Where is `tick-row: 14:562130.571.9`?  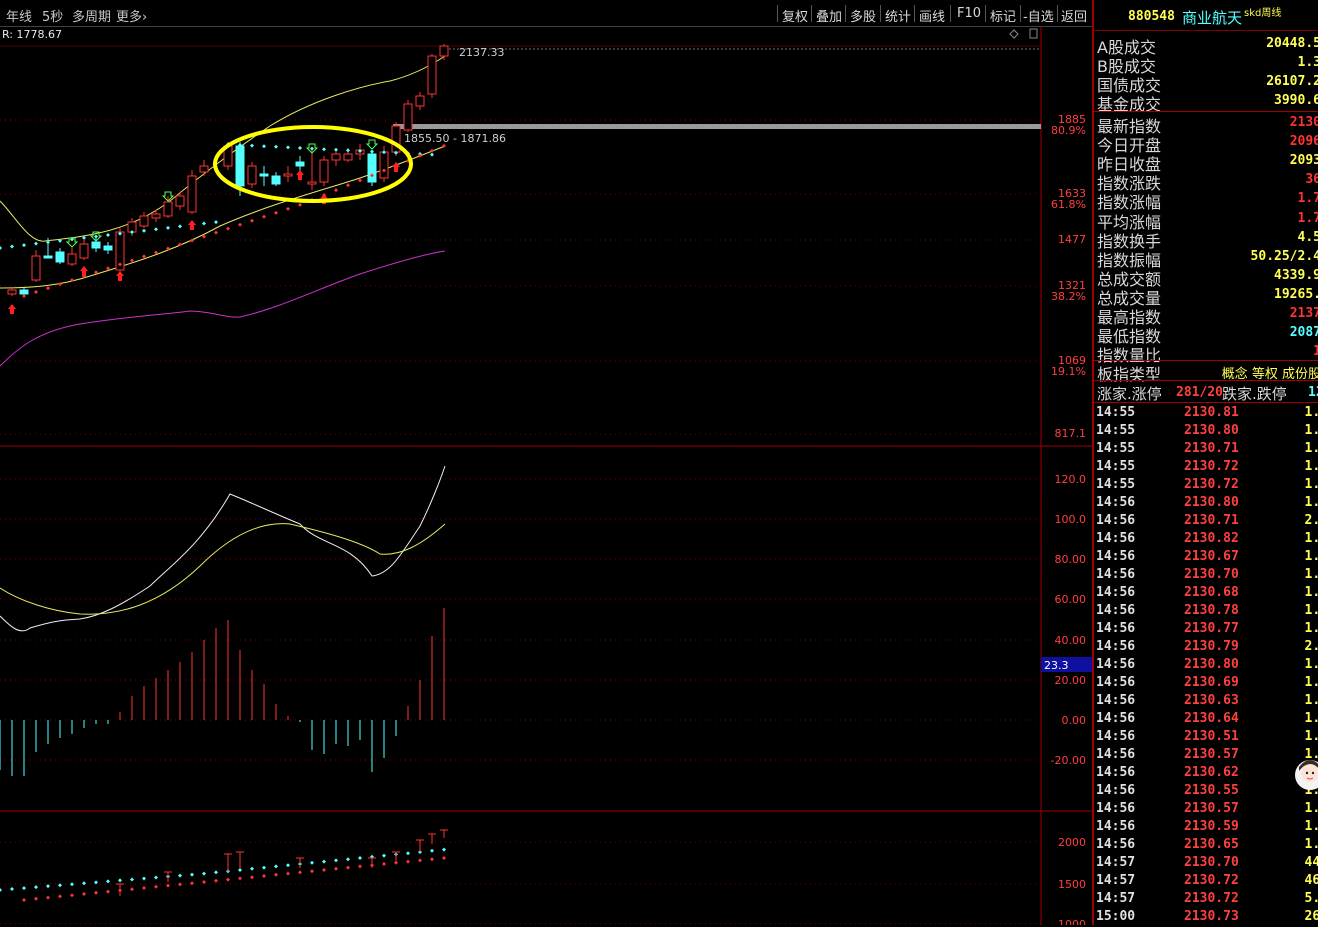
tick-row: 14:562130.571.9 is located at coordinates (1207, 756).